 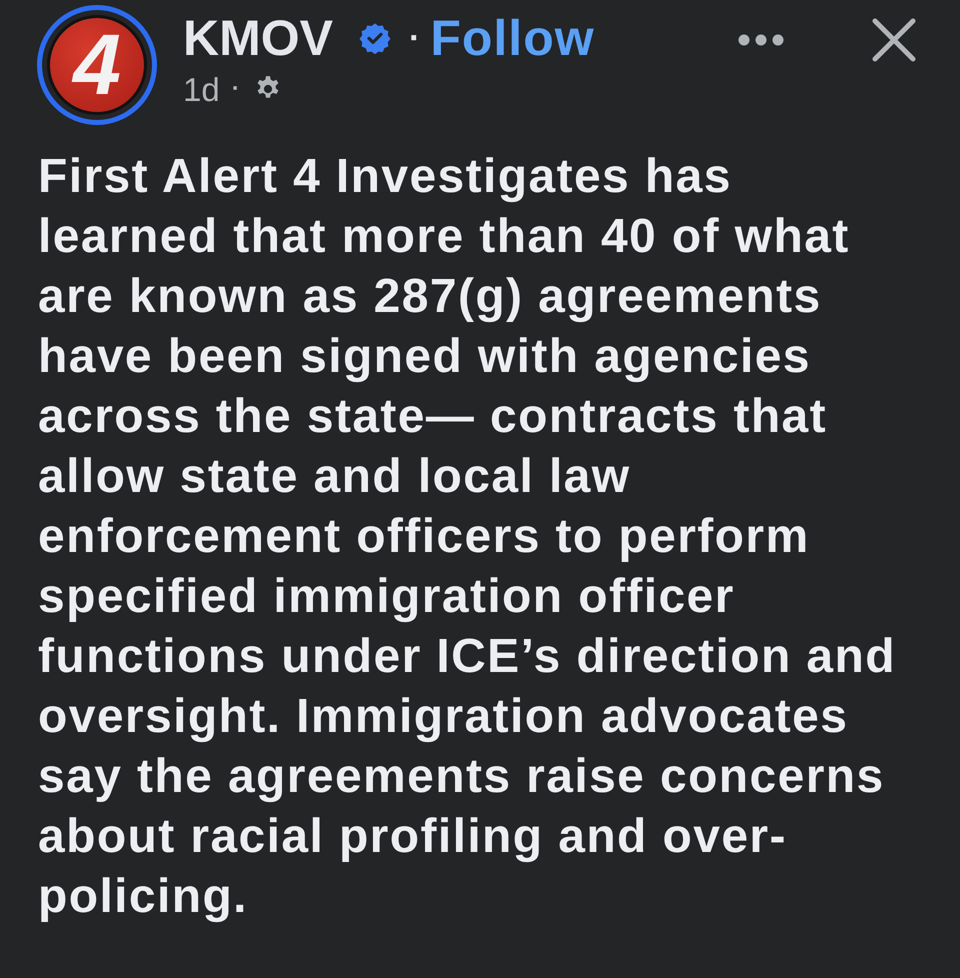 I want to click on timestamp: 1d, so click(x=201, y=89).